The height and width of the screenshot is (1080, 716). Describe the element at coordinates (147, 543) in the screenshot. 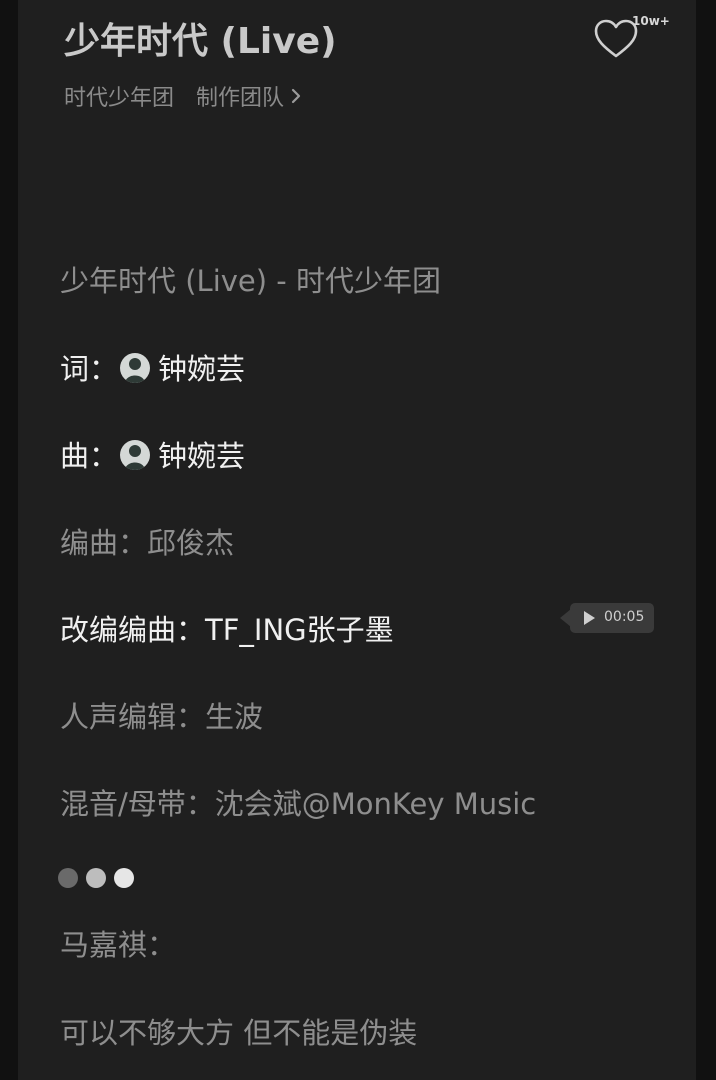

I see `arranger-line: 编曲：邱俊杰` at that location.